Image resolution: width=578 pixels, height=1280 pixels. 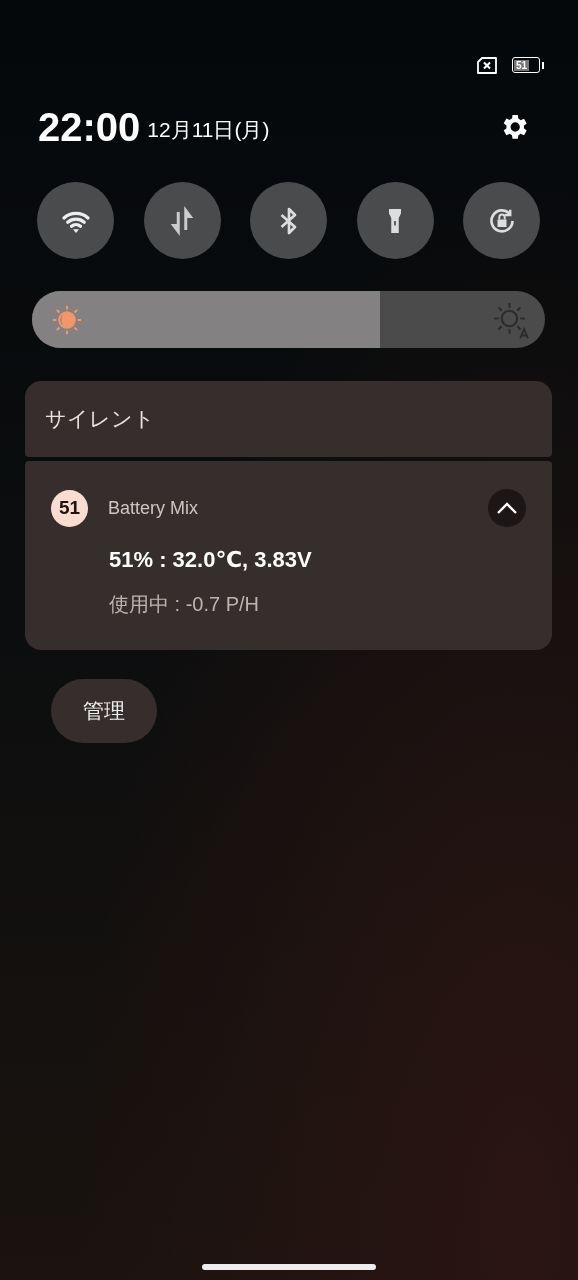 I want to click on manage-button: 管理, so click(x=104, y=711).